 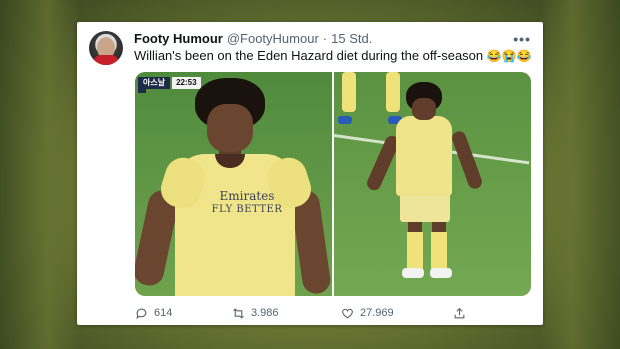 I want to click on shirt-sponsor: Emirates FLY BETTER, so click(x=247, y=203).